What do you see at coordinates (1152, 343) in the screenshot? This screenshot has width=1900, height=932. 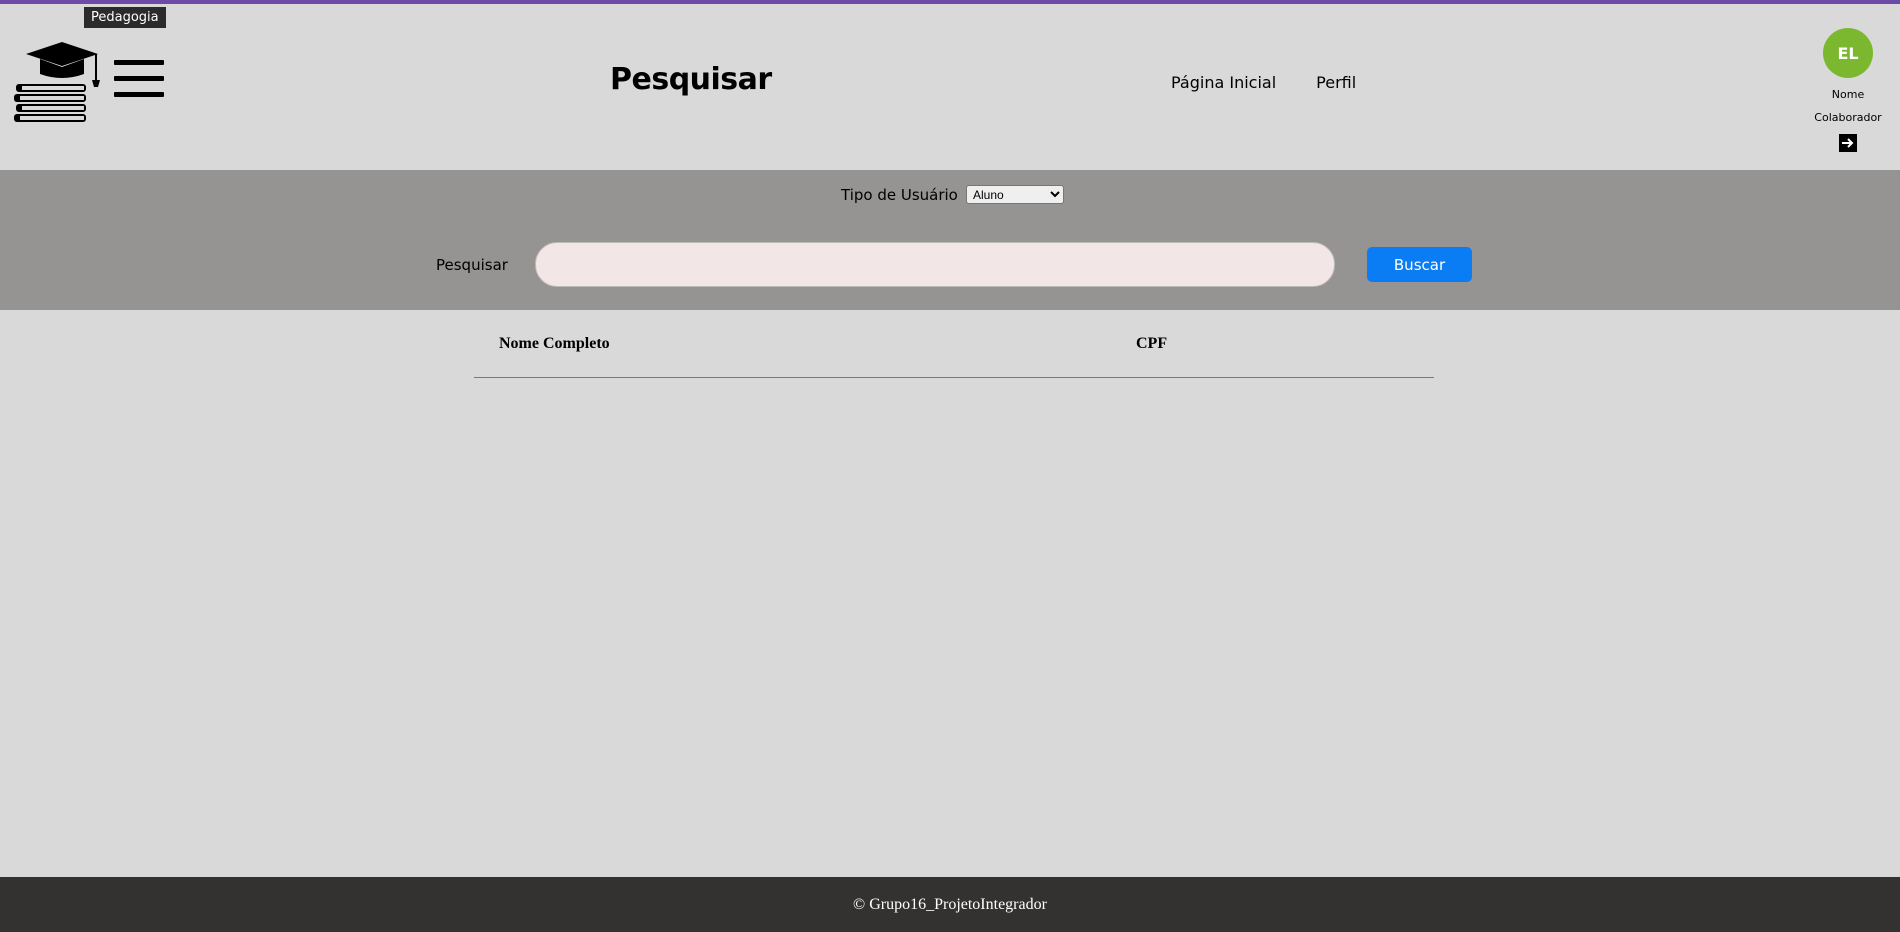 I see `column-header-cpf: CPF` at bounding box center [1152, 343].